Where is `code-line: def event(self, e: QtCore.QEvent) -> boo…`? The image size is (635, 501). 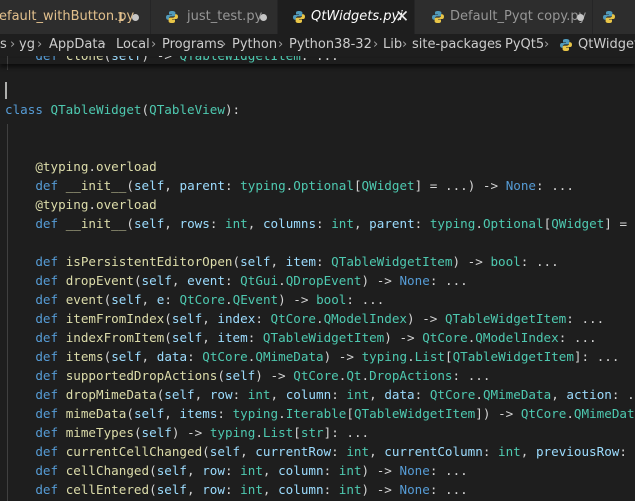 code-line: def event(self, e: QtCore.QEvent) -> boo… is located at coordinates (210, 299).